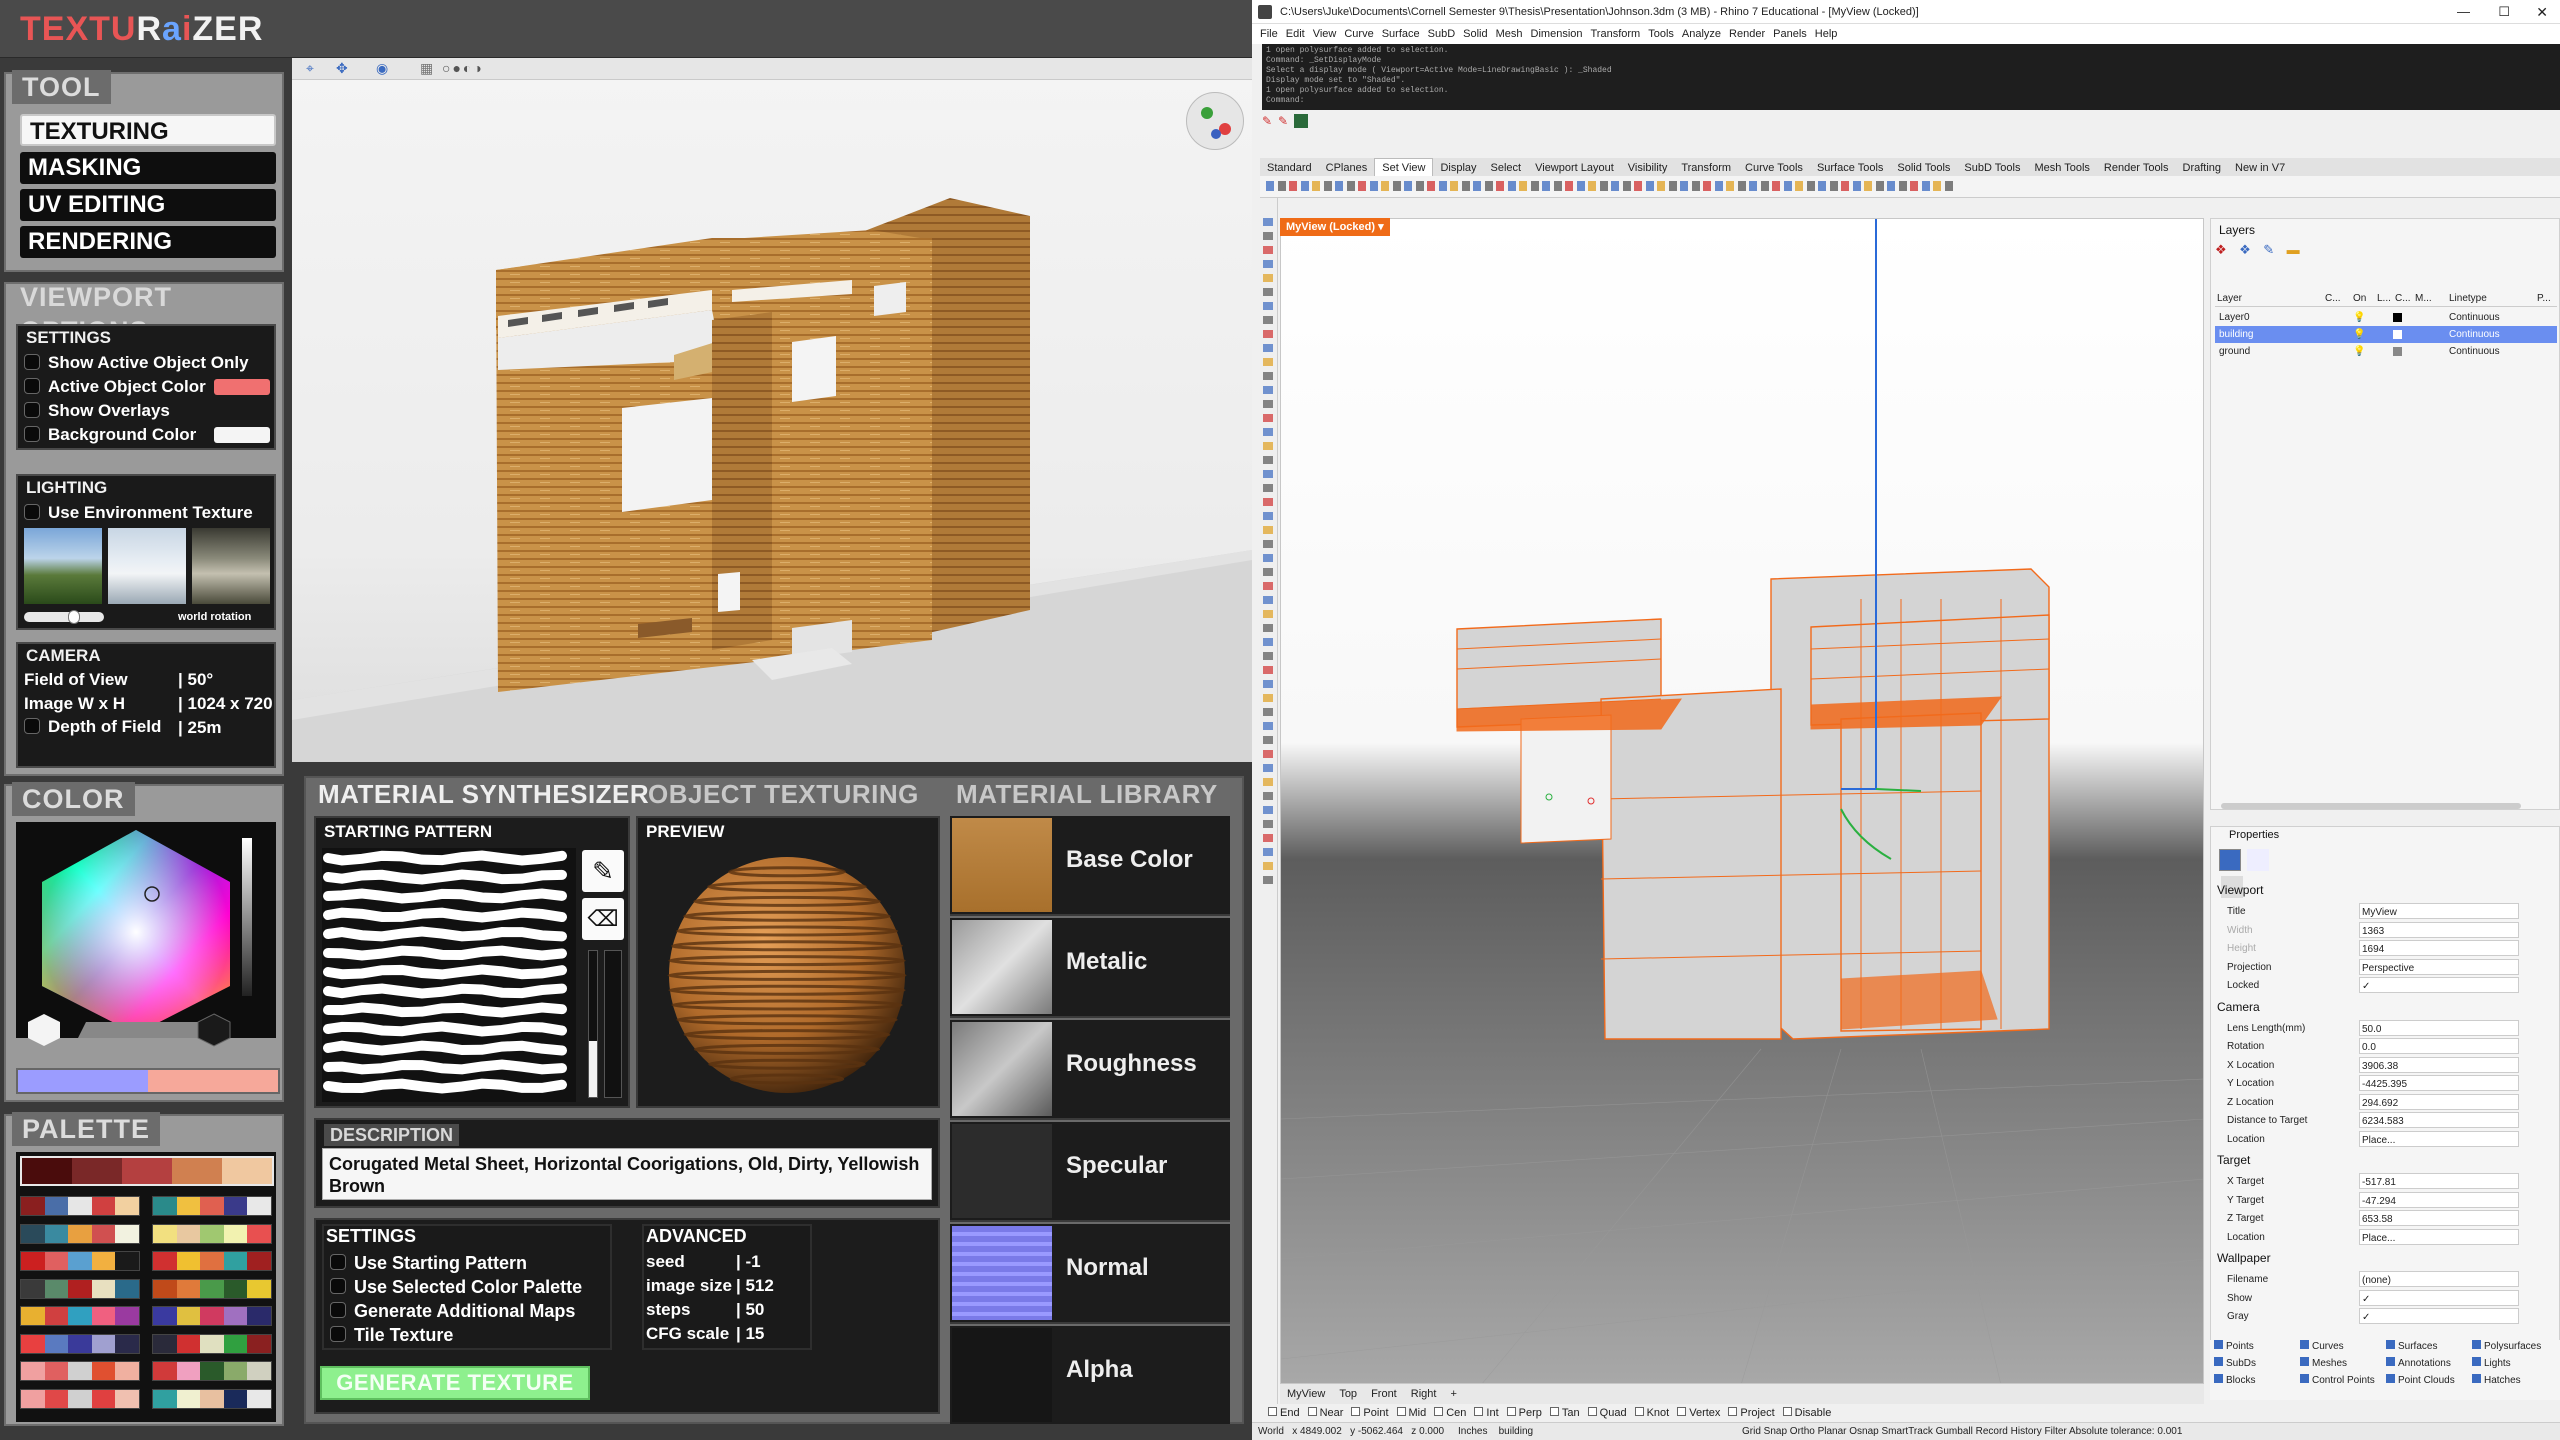 The width and height of the screenshot is (2560, 1440). I want to click on brightness-slider, so click(247, 917).